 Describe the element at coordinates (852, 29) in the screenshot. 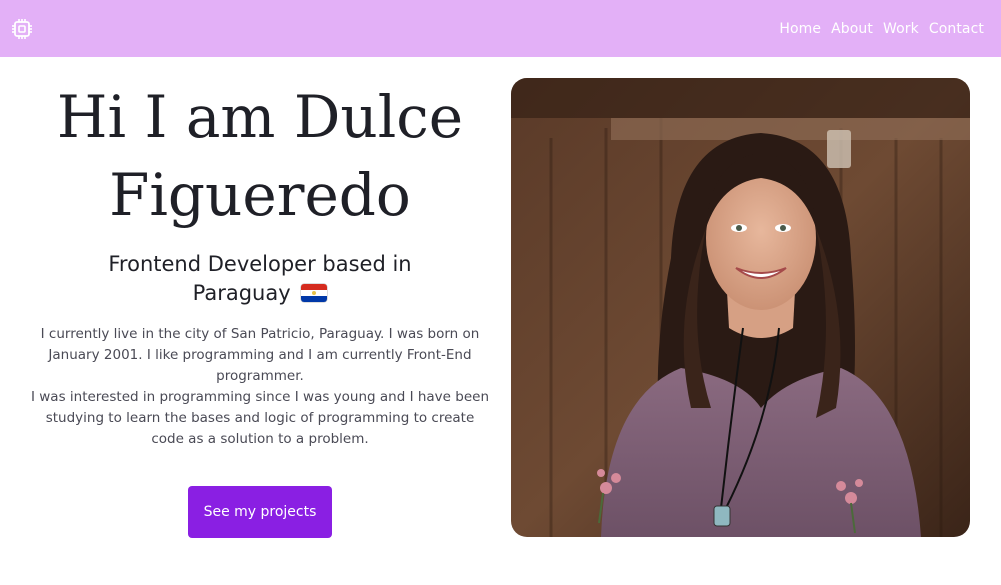

I see `nav-link-about: About` at that location.